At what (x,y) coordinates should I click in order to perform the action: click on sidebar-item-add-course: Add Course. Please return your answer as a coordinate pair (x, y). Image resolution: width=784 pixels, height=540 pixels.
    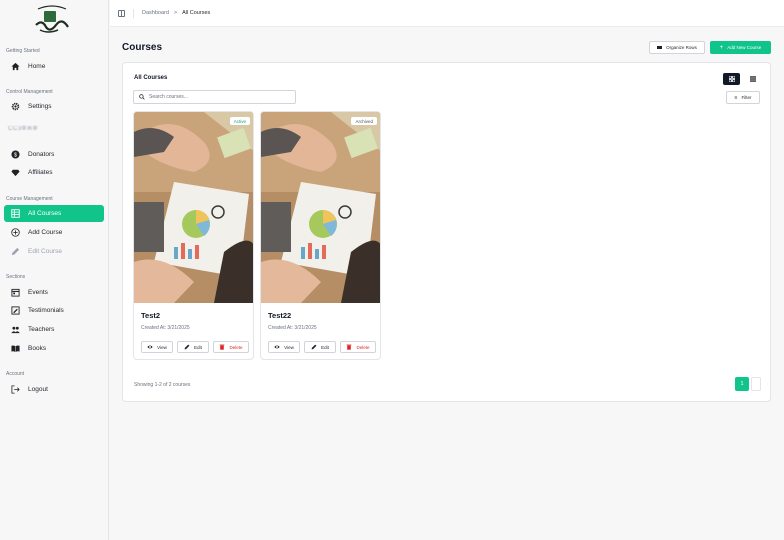
    Looking at the image, I should click on (54, 232).